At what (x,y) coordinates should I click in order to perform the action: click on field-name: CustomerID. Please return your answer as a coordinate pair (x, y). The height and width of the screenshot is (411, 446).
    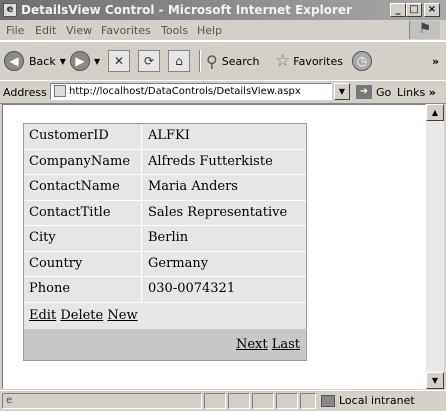
    Looking at the image, I should click on (83, 136).